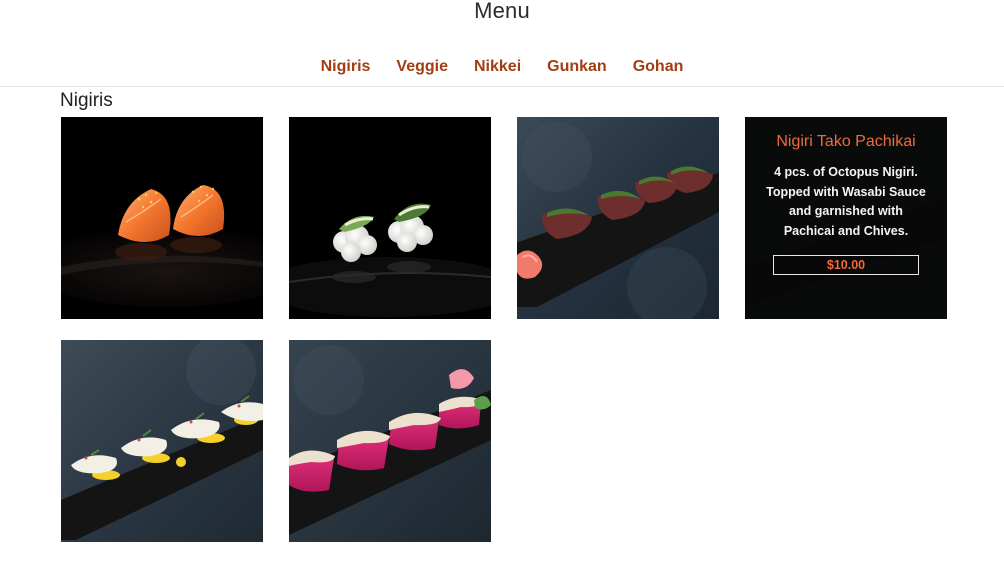  I want to click on tuna-nigiri-photo, so click(390, 441).